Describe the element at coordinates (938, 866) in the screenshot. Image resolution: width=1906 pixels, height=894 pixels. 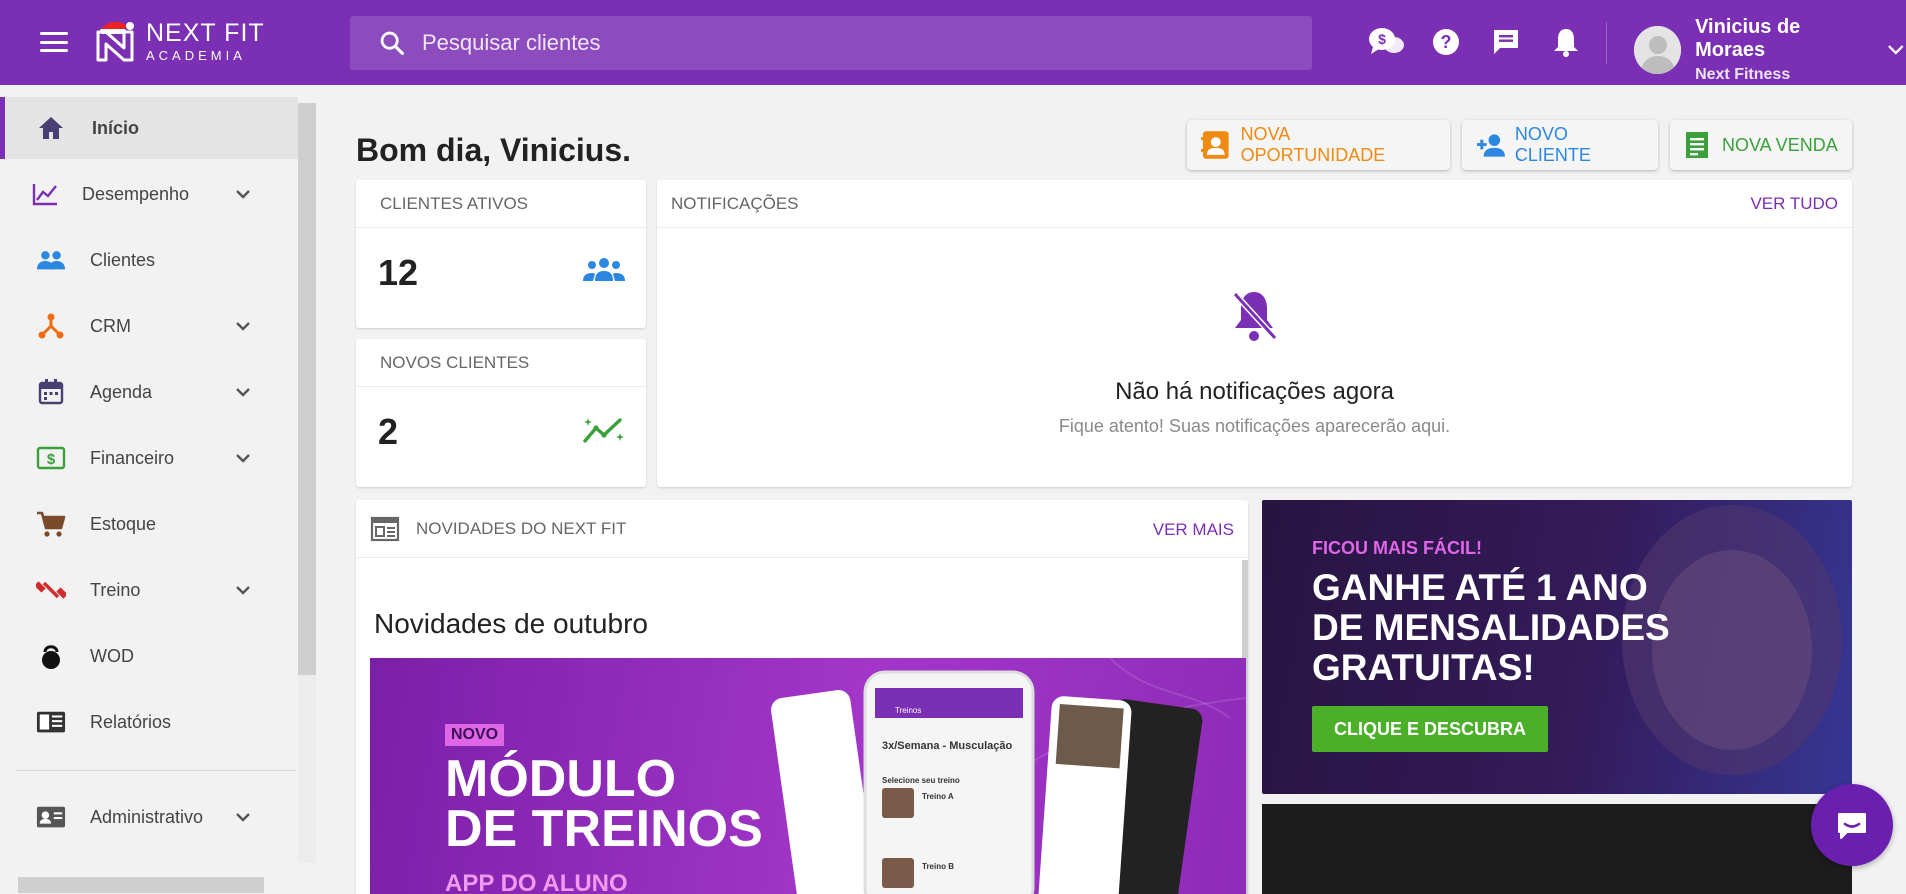
I see `workout-b-label: Treino B` at that location.